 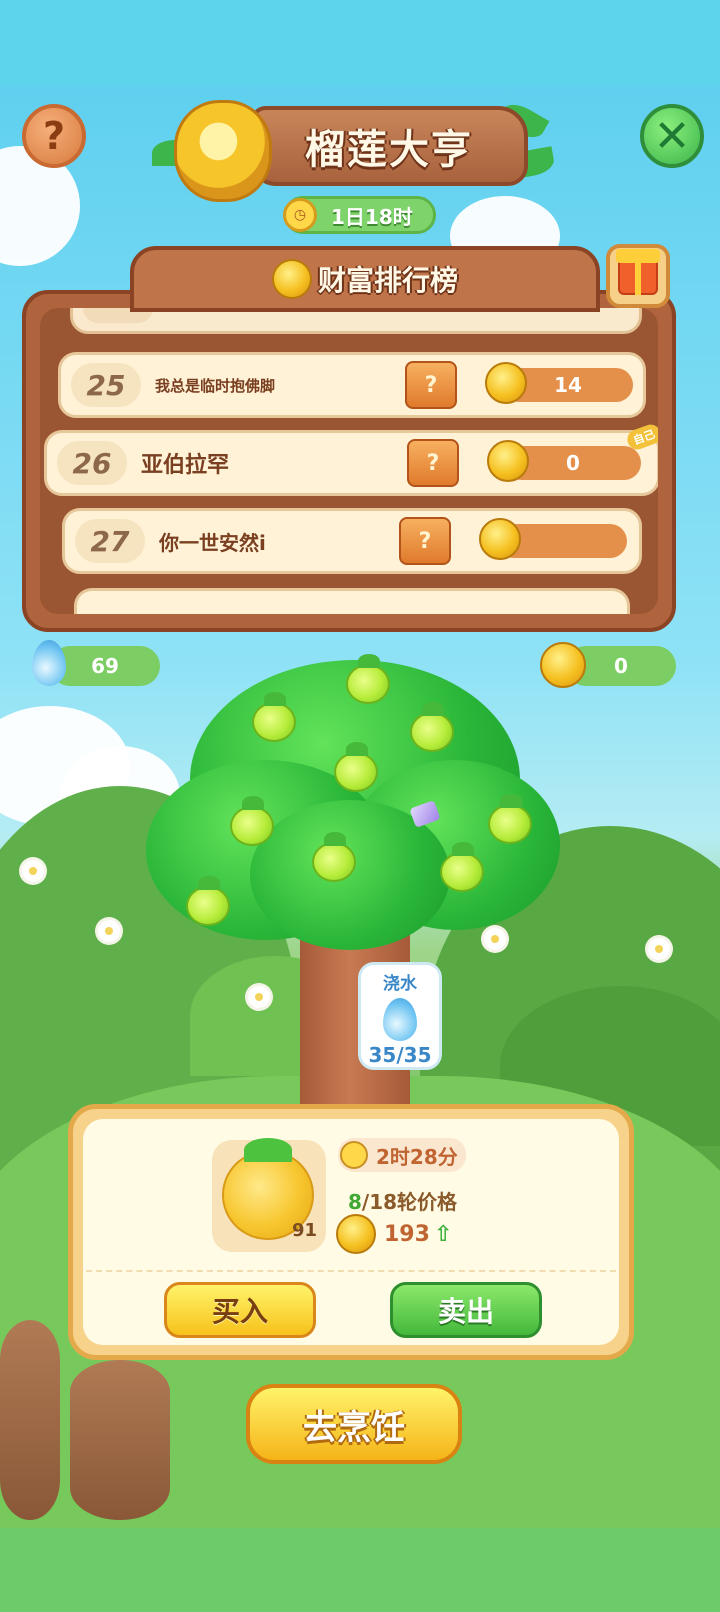 I want to click on round-label: /18轮价格, so click(x=409, y=1202).